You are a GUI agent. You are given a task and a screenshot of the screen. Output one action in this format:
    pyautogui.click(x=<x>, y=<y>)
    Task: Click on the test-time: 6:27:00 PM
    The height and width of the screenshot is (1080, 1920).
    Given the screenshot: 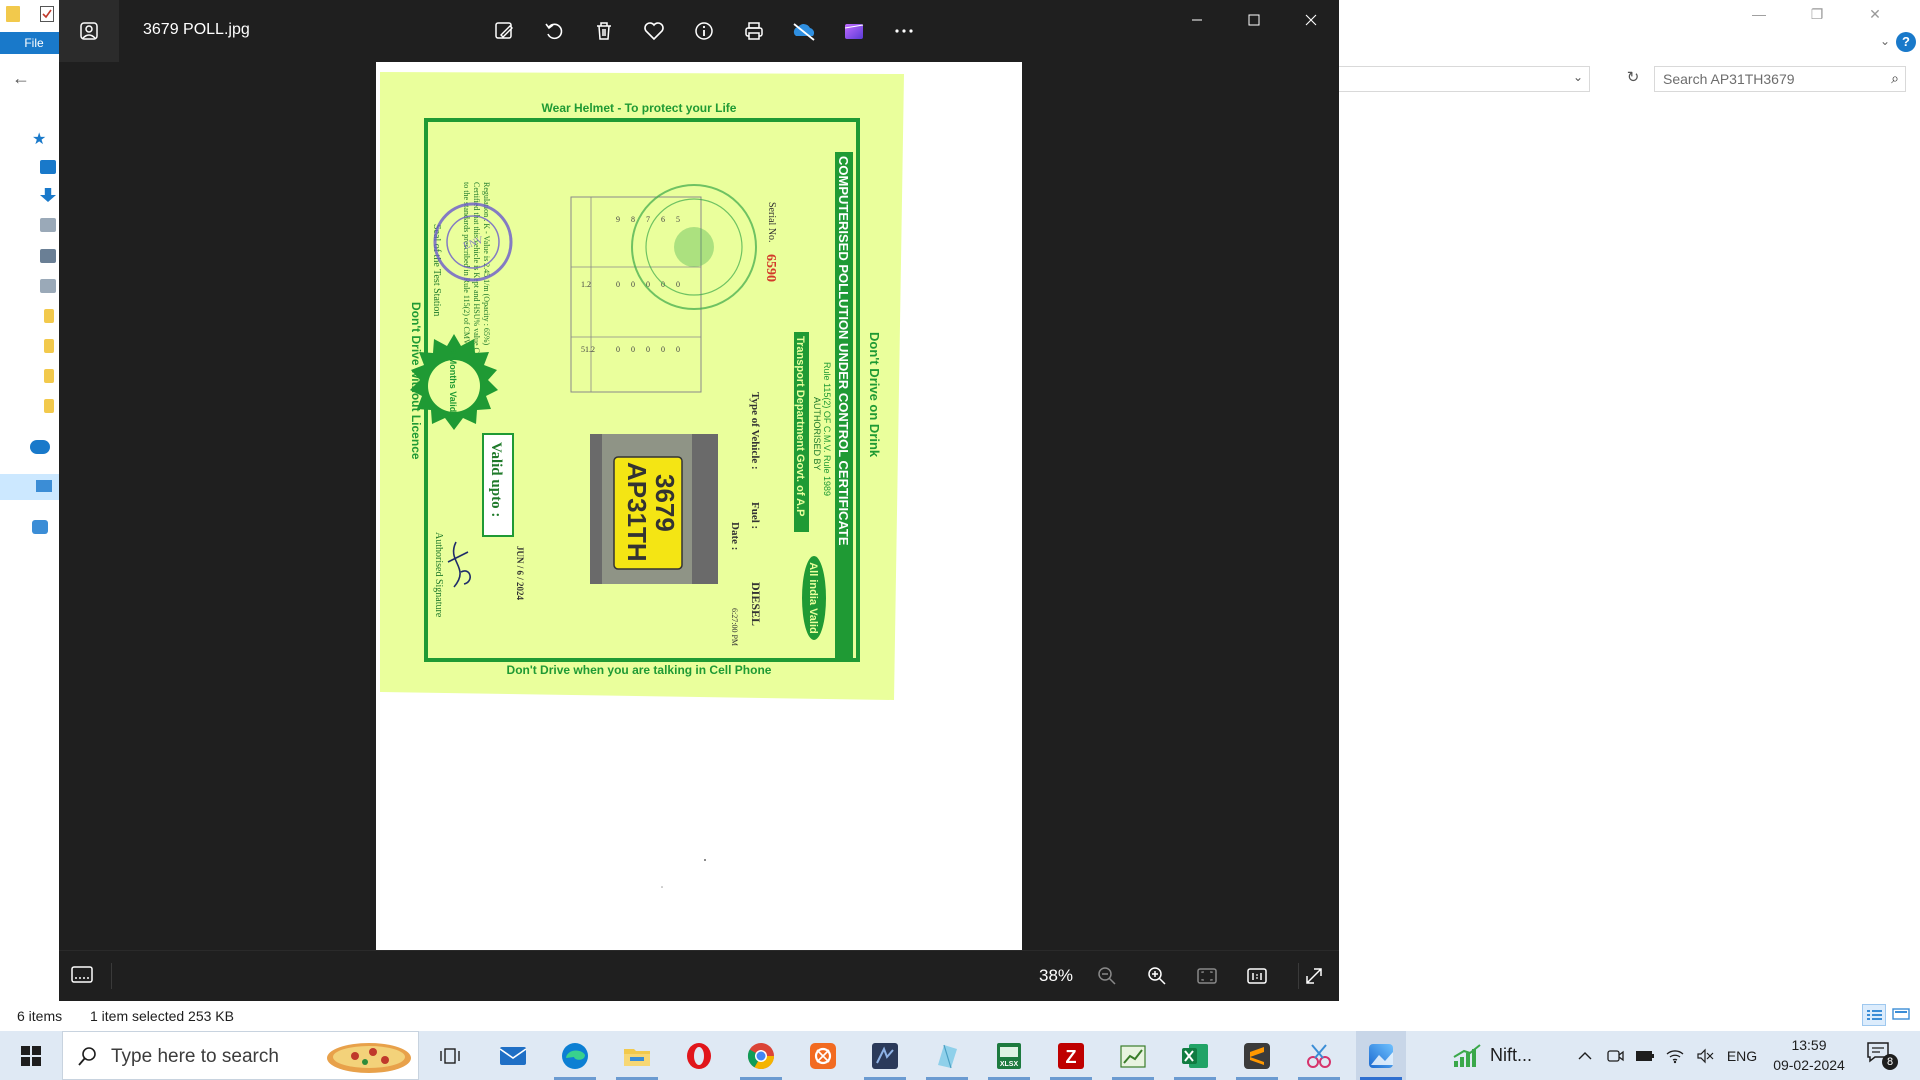 What is the action you would take?
    pyautogui.click(x=734, y=627)
    